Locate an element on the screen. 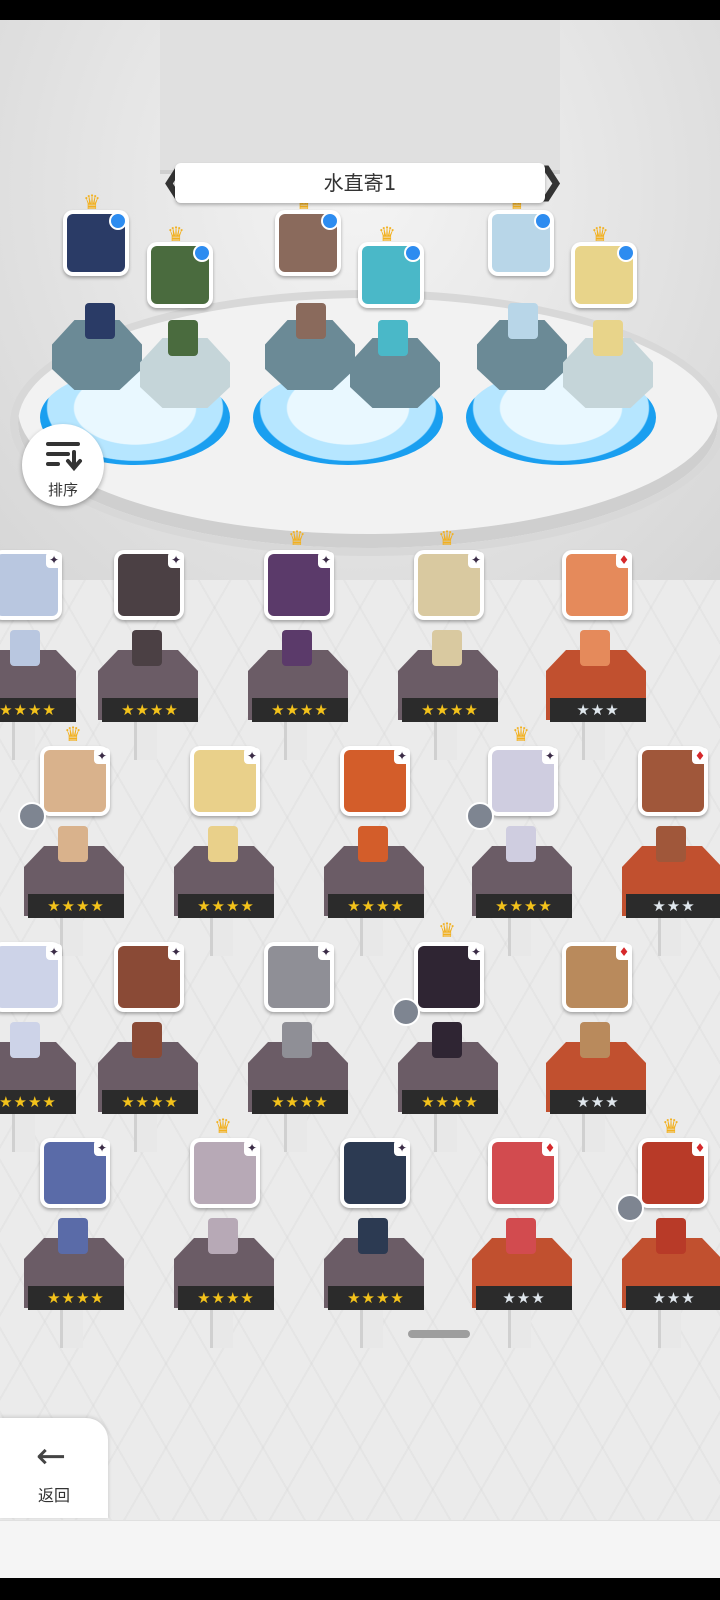 The width and height of the screenshot is (720, 1600). arena-gate is located at coordinates (360, 97).